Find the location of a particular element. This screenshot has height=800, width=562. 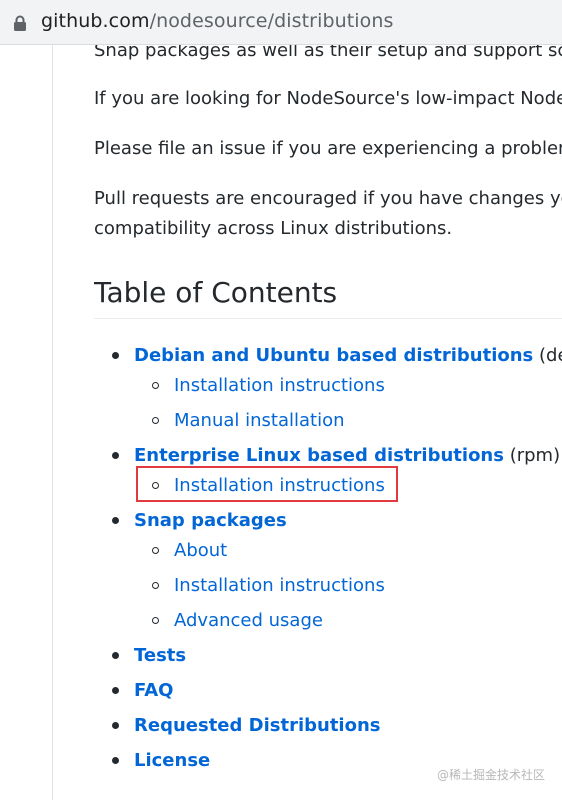

toc-suffix-rpm: (rpm) is located at coordinates (535, 455).